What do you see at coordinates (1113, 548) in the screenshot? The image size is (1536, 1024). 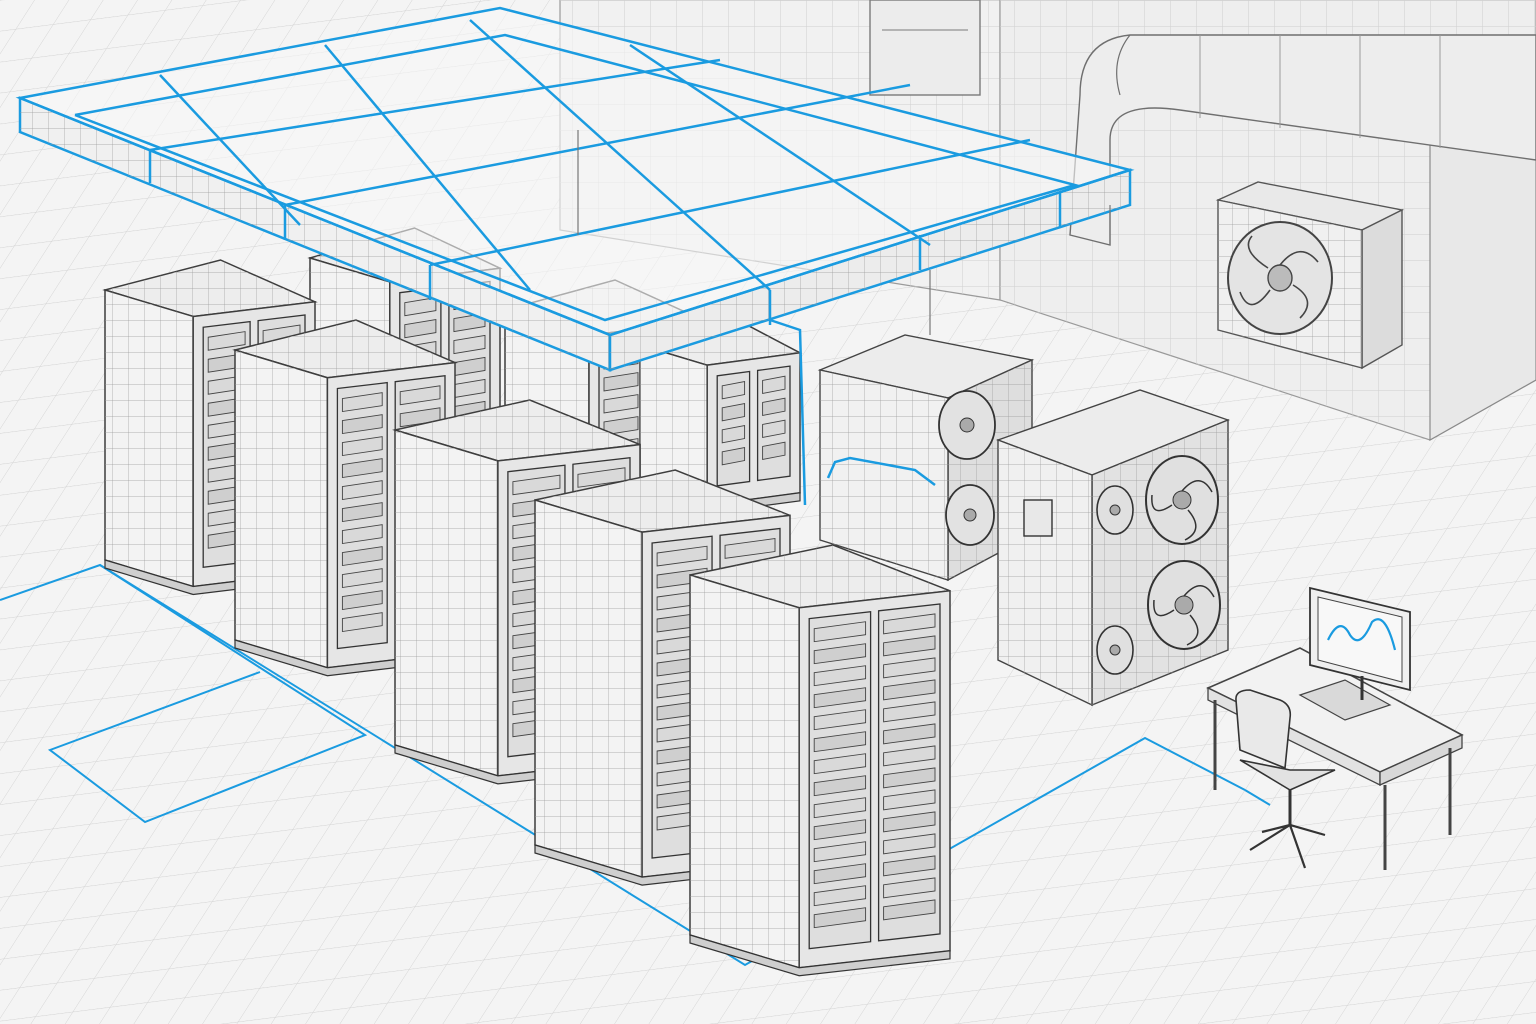 I see `cooling-unit-front` at bounding box center [1113, 548].